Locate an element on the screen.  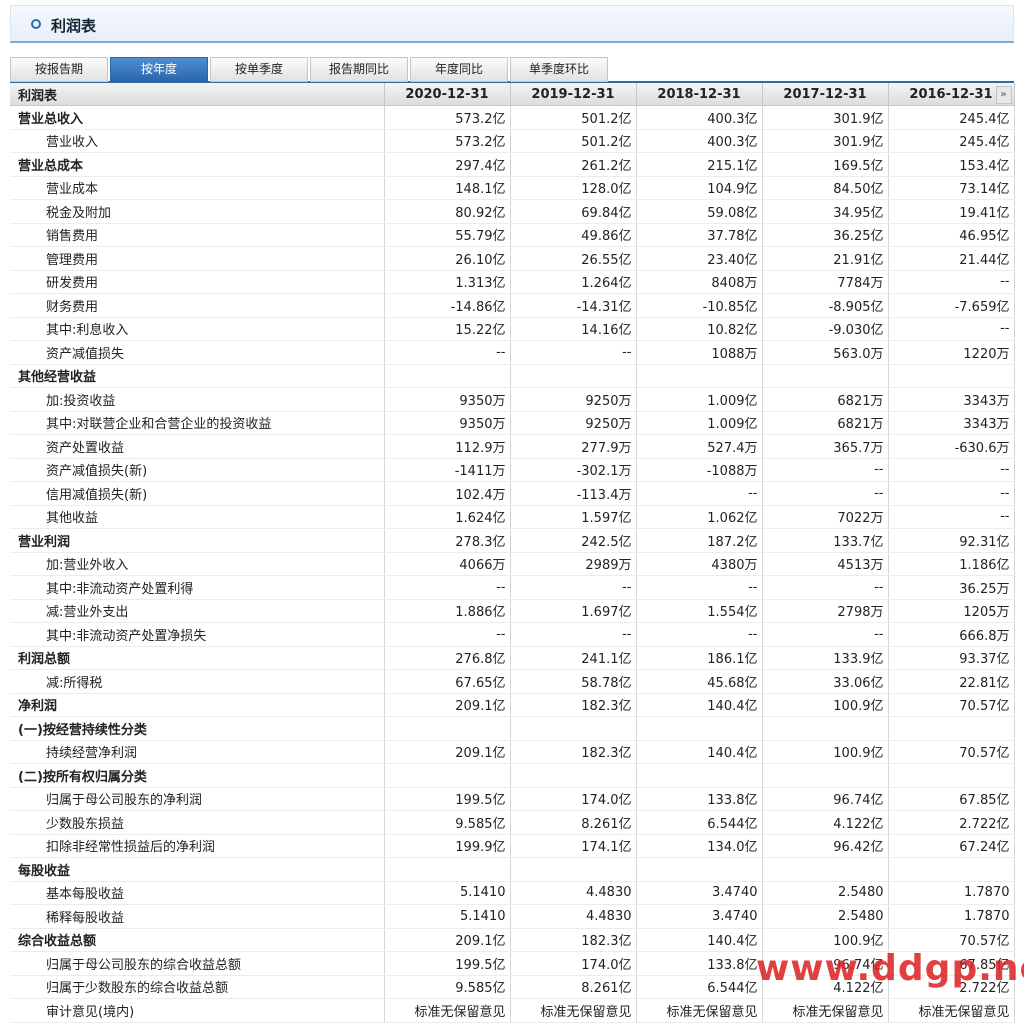
row-label: 审计意见(境内) is located at coordinates (197, 1010).